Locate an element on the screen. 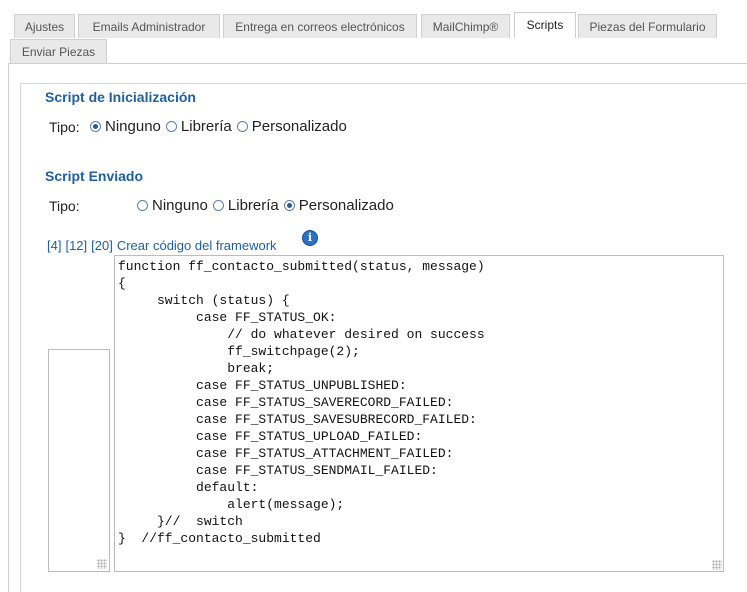  submit-type-radio-group: Ninguno Librería Personalizado is located at coordinates (265, 205).